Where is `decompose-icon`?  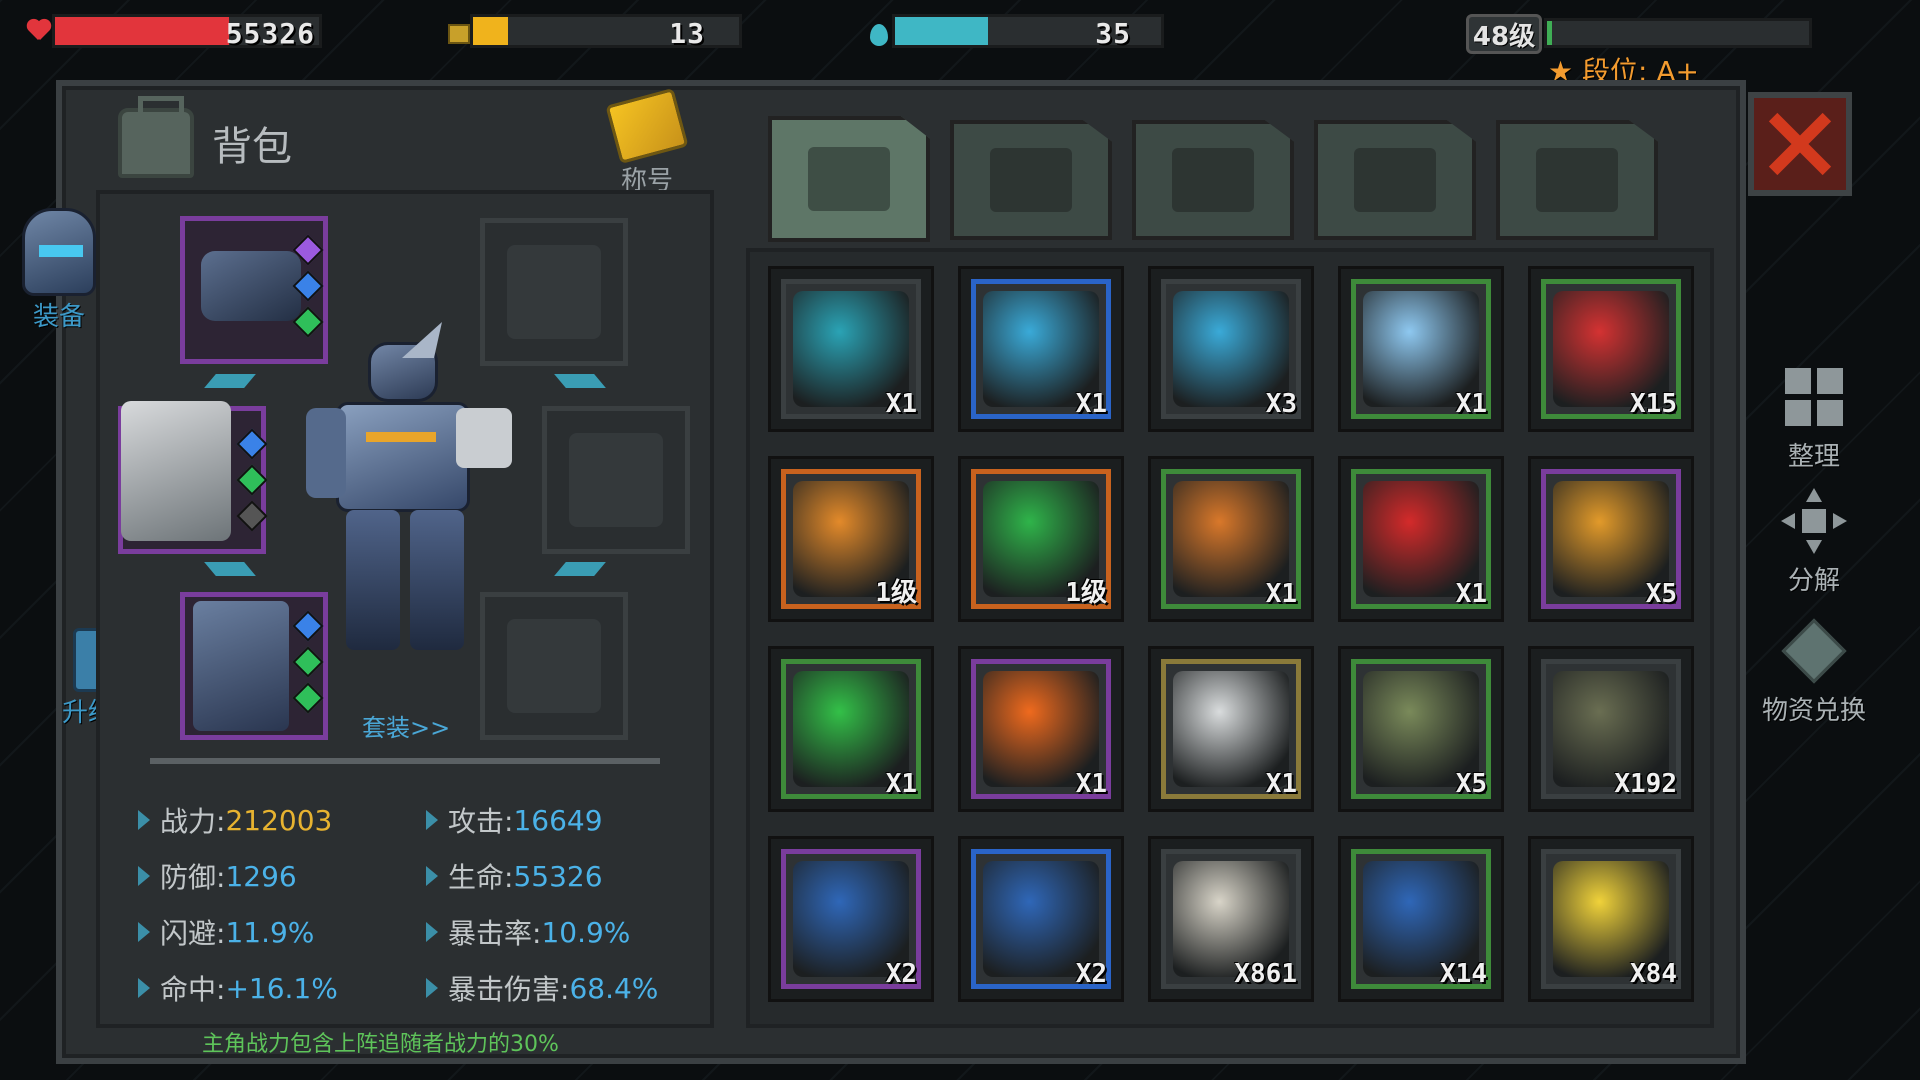
decompose-icon is located at coordinates (1814, 521).